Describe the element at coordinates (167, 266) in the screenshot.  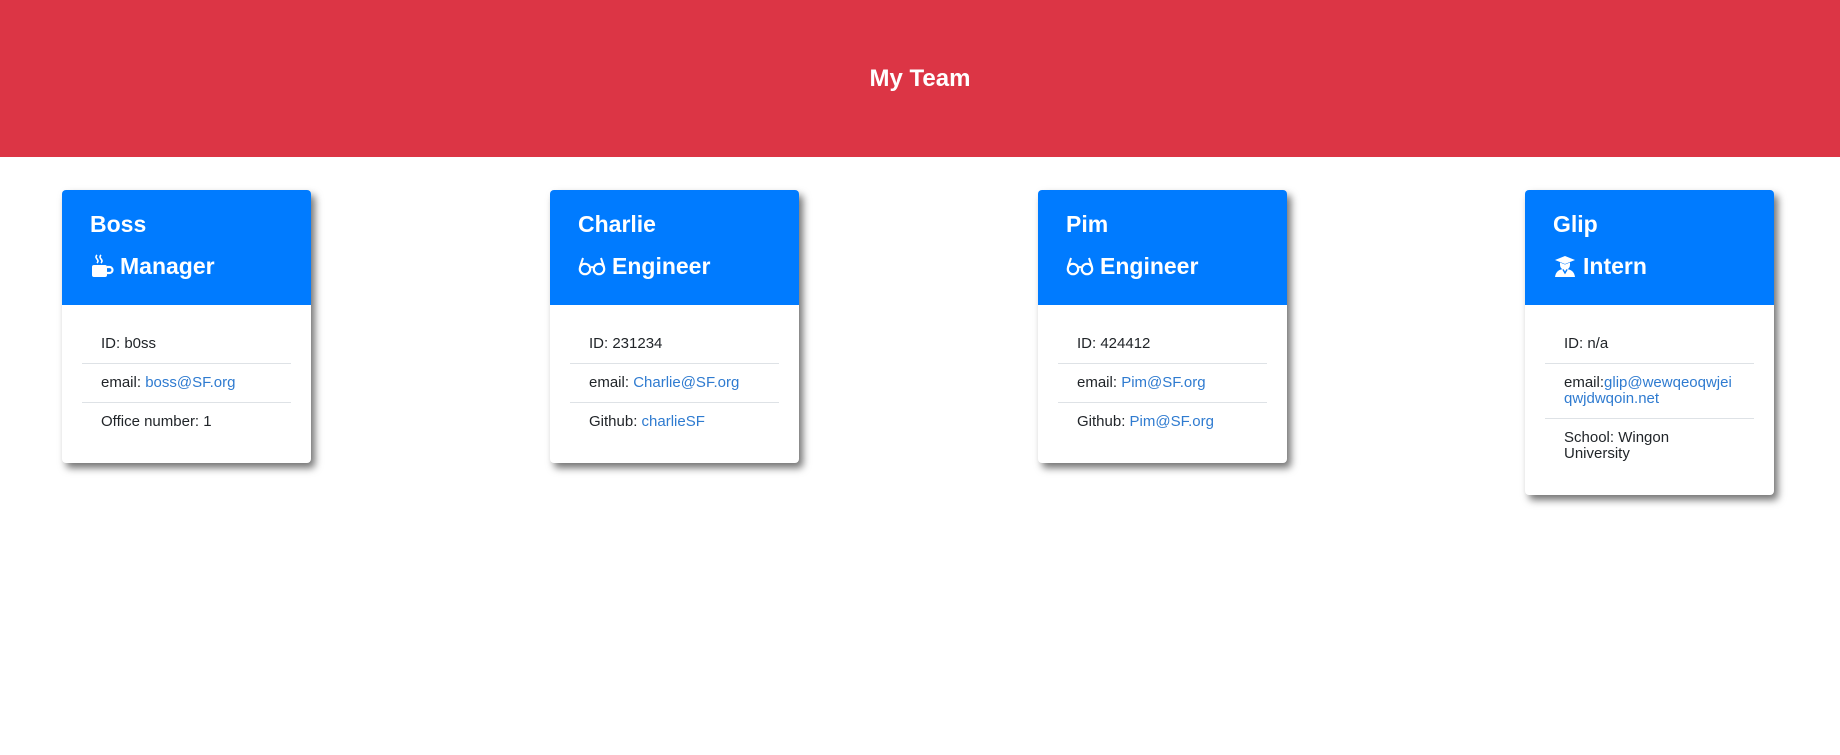
I see `employee-role-label: Manager` at that location.